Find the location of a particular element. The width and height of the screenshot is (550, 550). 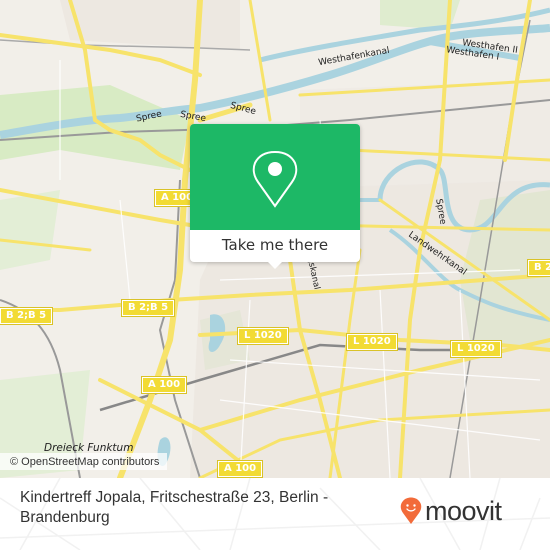

location-pin-icon is located at coordinates (275, 179).